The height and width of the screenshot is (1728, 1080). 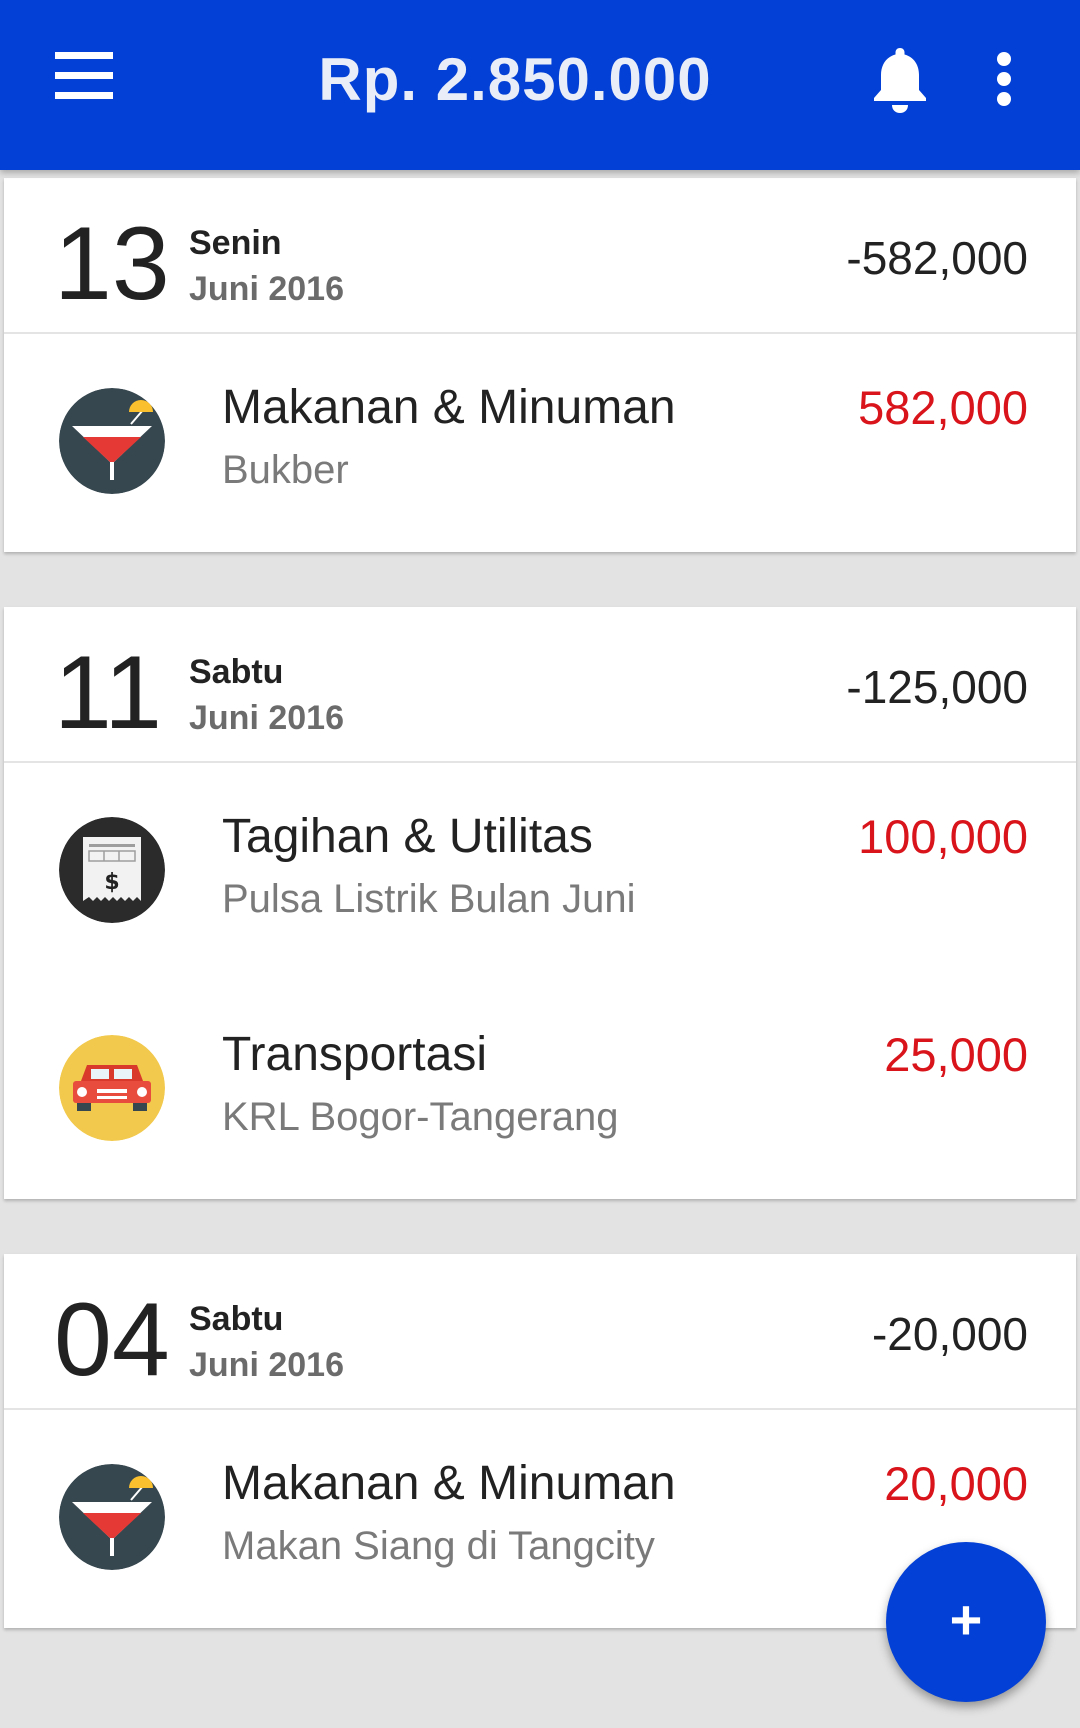 What do you see at coordinates (285, 470) in the screenshot?
I see `transaction-note: Bukber` at bounding box center [285, 470].